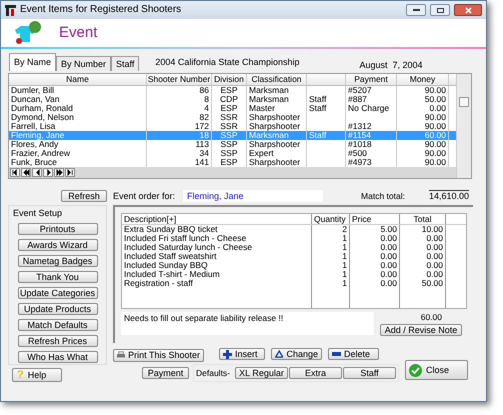 This screenshot has width=503, height=415. What do you see at coordinates (42, 117) in the screenshot?
I see `table-cell: Dymond, Nelson` at bounding box center [42, 117].